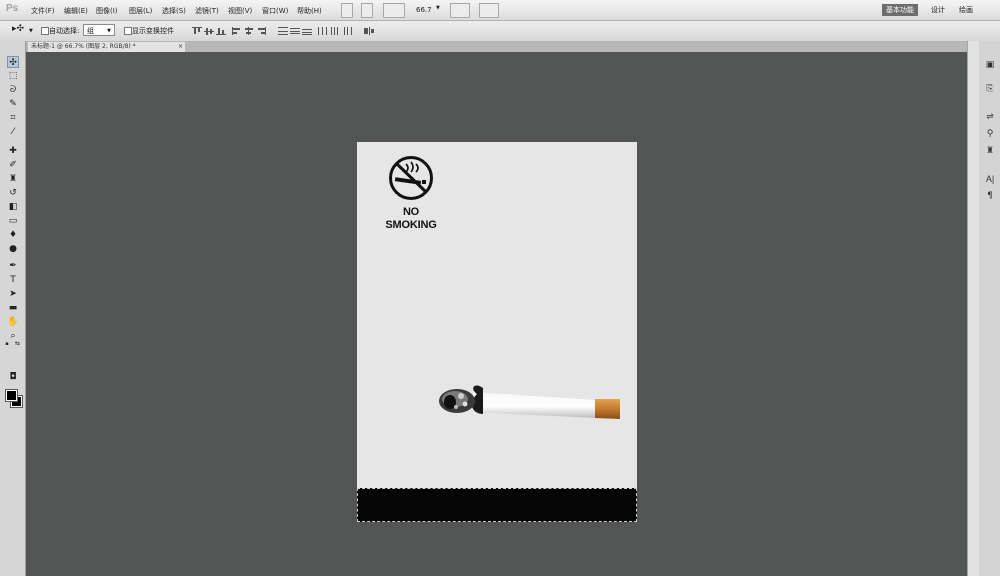 This screenshot has height=576, width=1000. What do you see at coordinates (13, 132) in the screenshot?
I see `eyedropper-tool-icon: ⁄` at bounding box center [13, 132].